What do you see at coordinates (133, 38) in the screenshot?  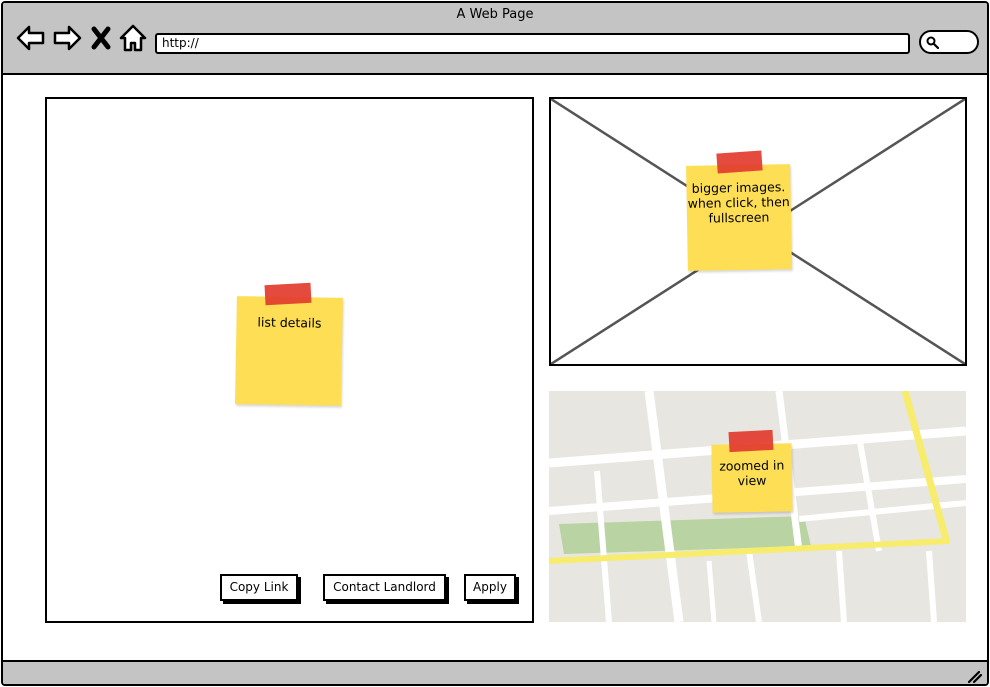 I see `home-icon` at bounding box center [133, 38].